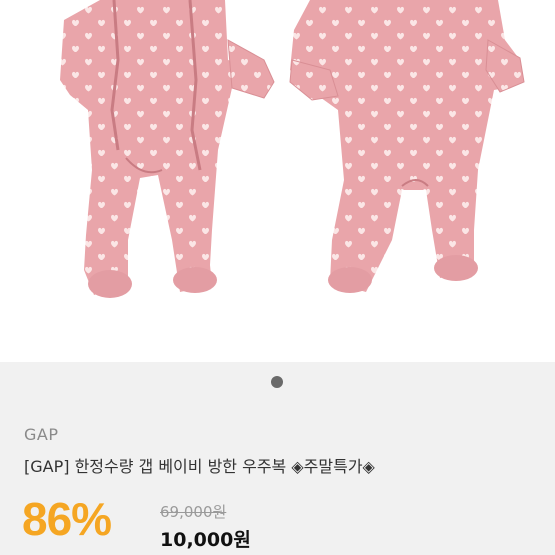  Describe the element at coordinates (41, 434) in the screenshot. I see `brand-name: GAP` at that location.